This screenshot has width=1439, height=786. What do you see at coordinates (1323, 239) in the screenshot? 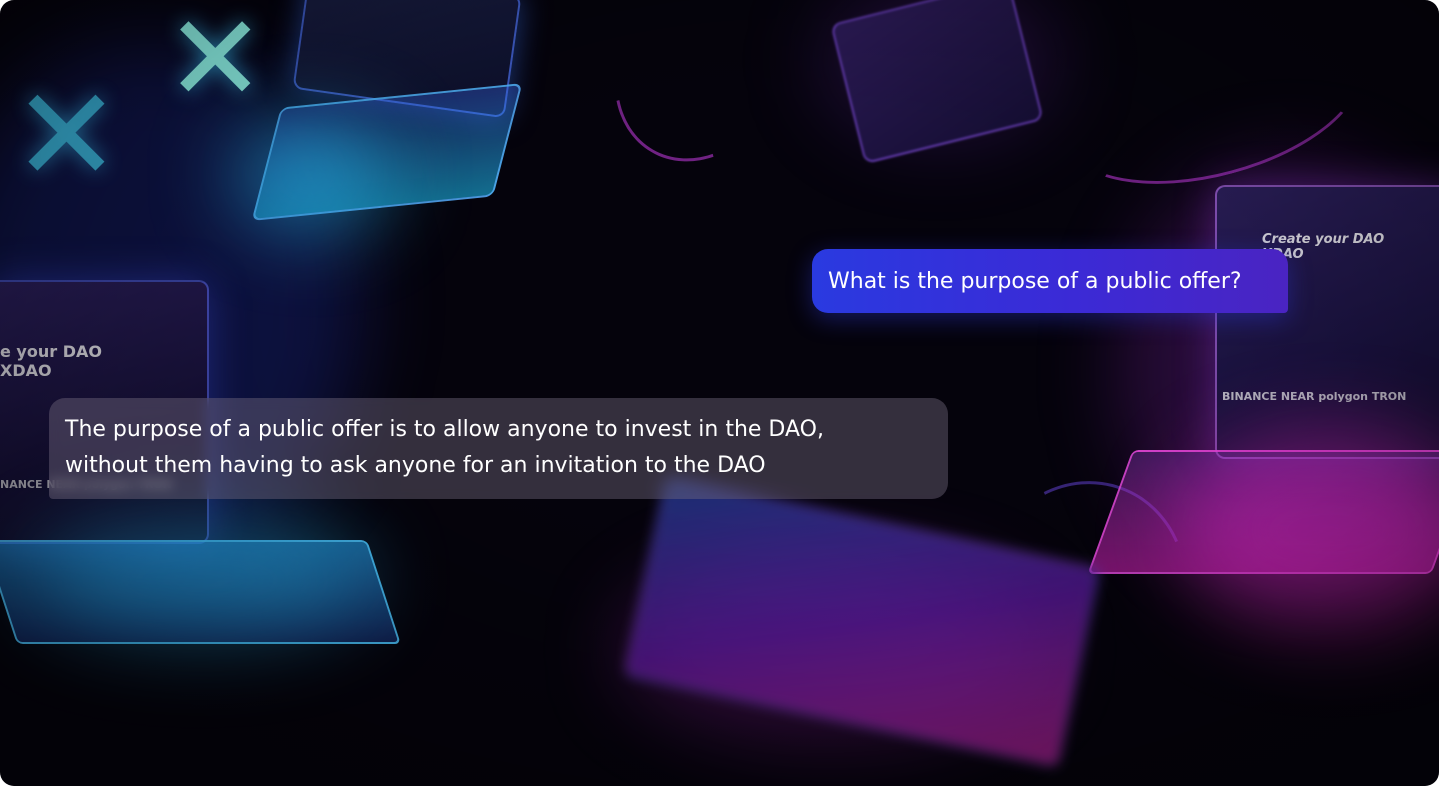
I see `background-screen-title-line: Create your DAO` at bounding box center [1323, 239].